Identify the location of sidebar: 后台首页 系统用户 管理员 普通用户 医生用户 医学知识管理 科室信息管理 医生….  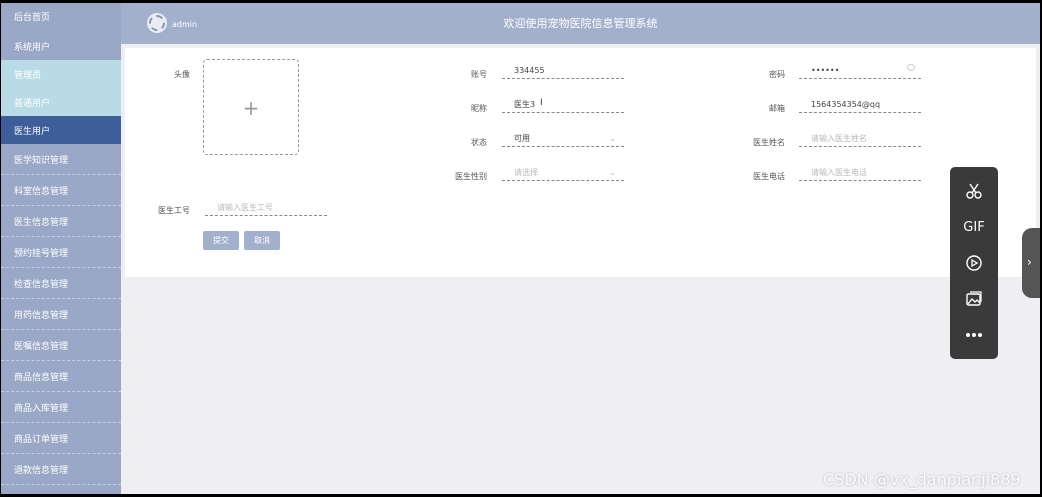
(61, 248).